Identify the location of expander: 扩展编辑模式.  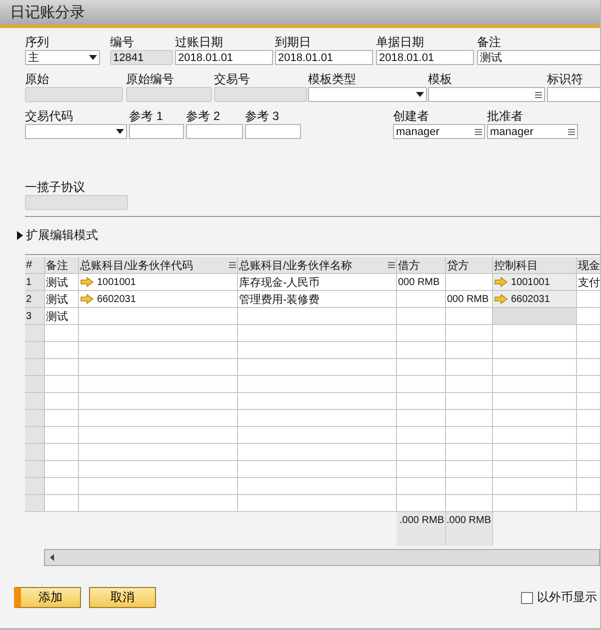
(308, 235).